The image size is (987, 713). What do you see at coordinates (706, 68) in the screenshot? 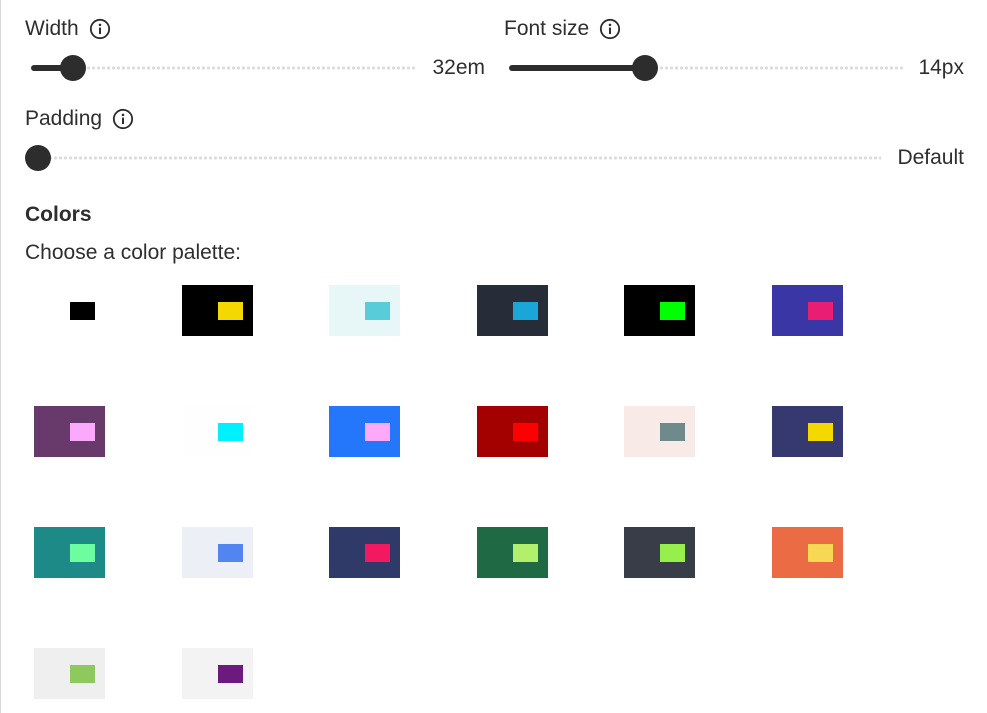
I see `font-size-slider` at bounding box center [706, 68].